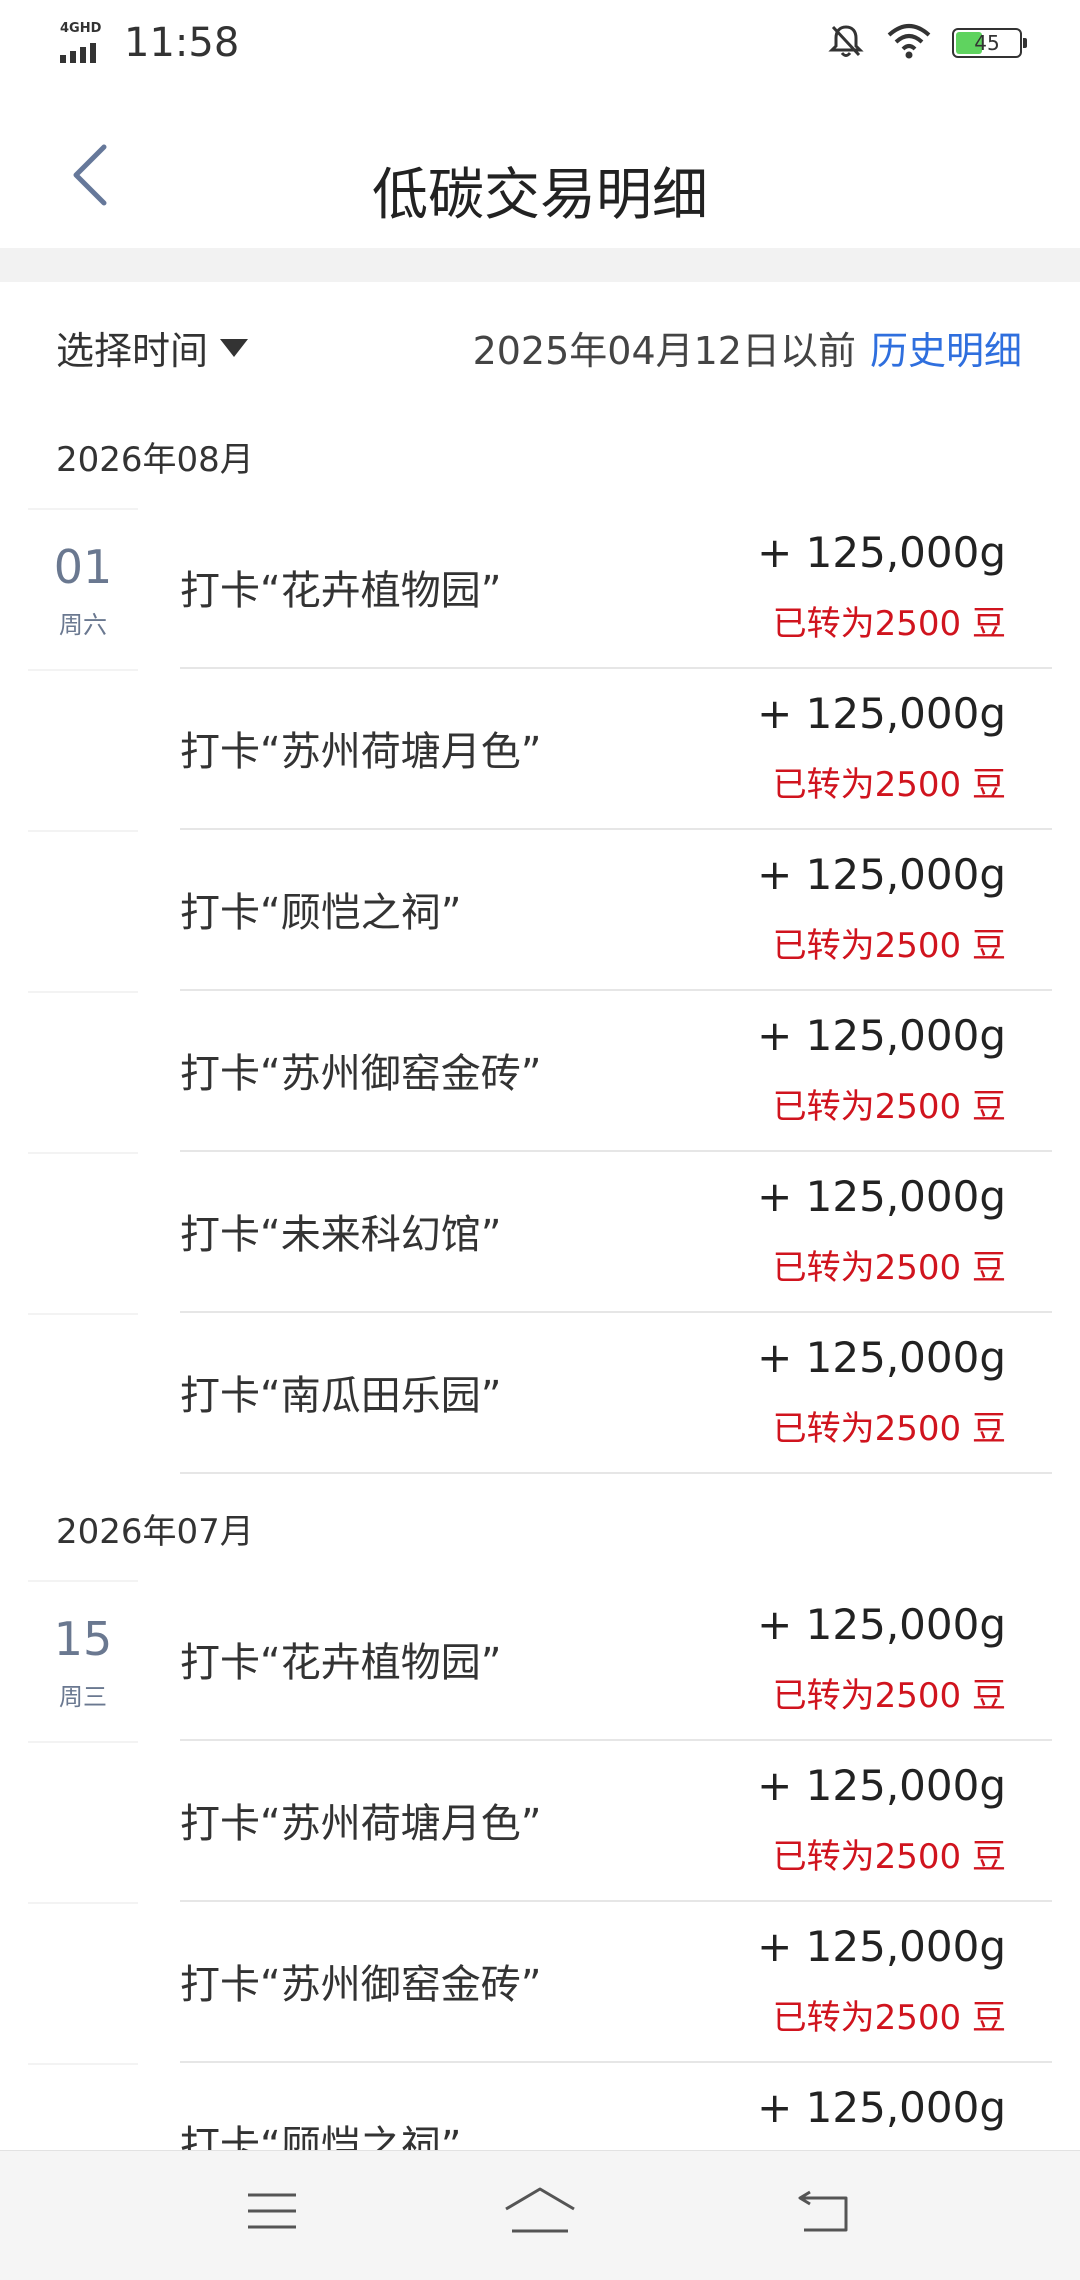 The height and width of the screenshot is (2280, 1080). What do you see at coordinates (83, 1697) in the screenshot?
I see `date-weekday: 周三` at bounding box center [83, 1697].